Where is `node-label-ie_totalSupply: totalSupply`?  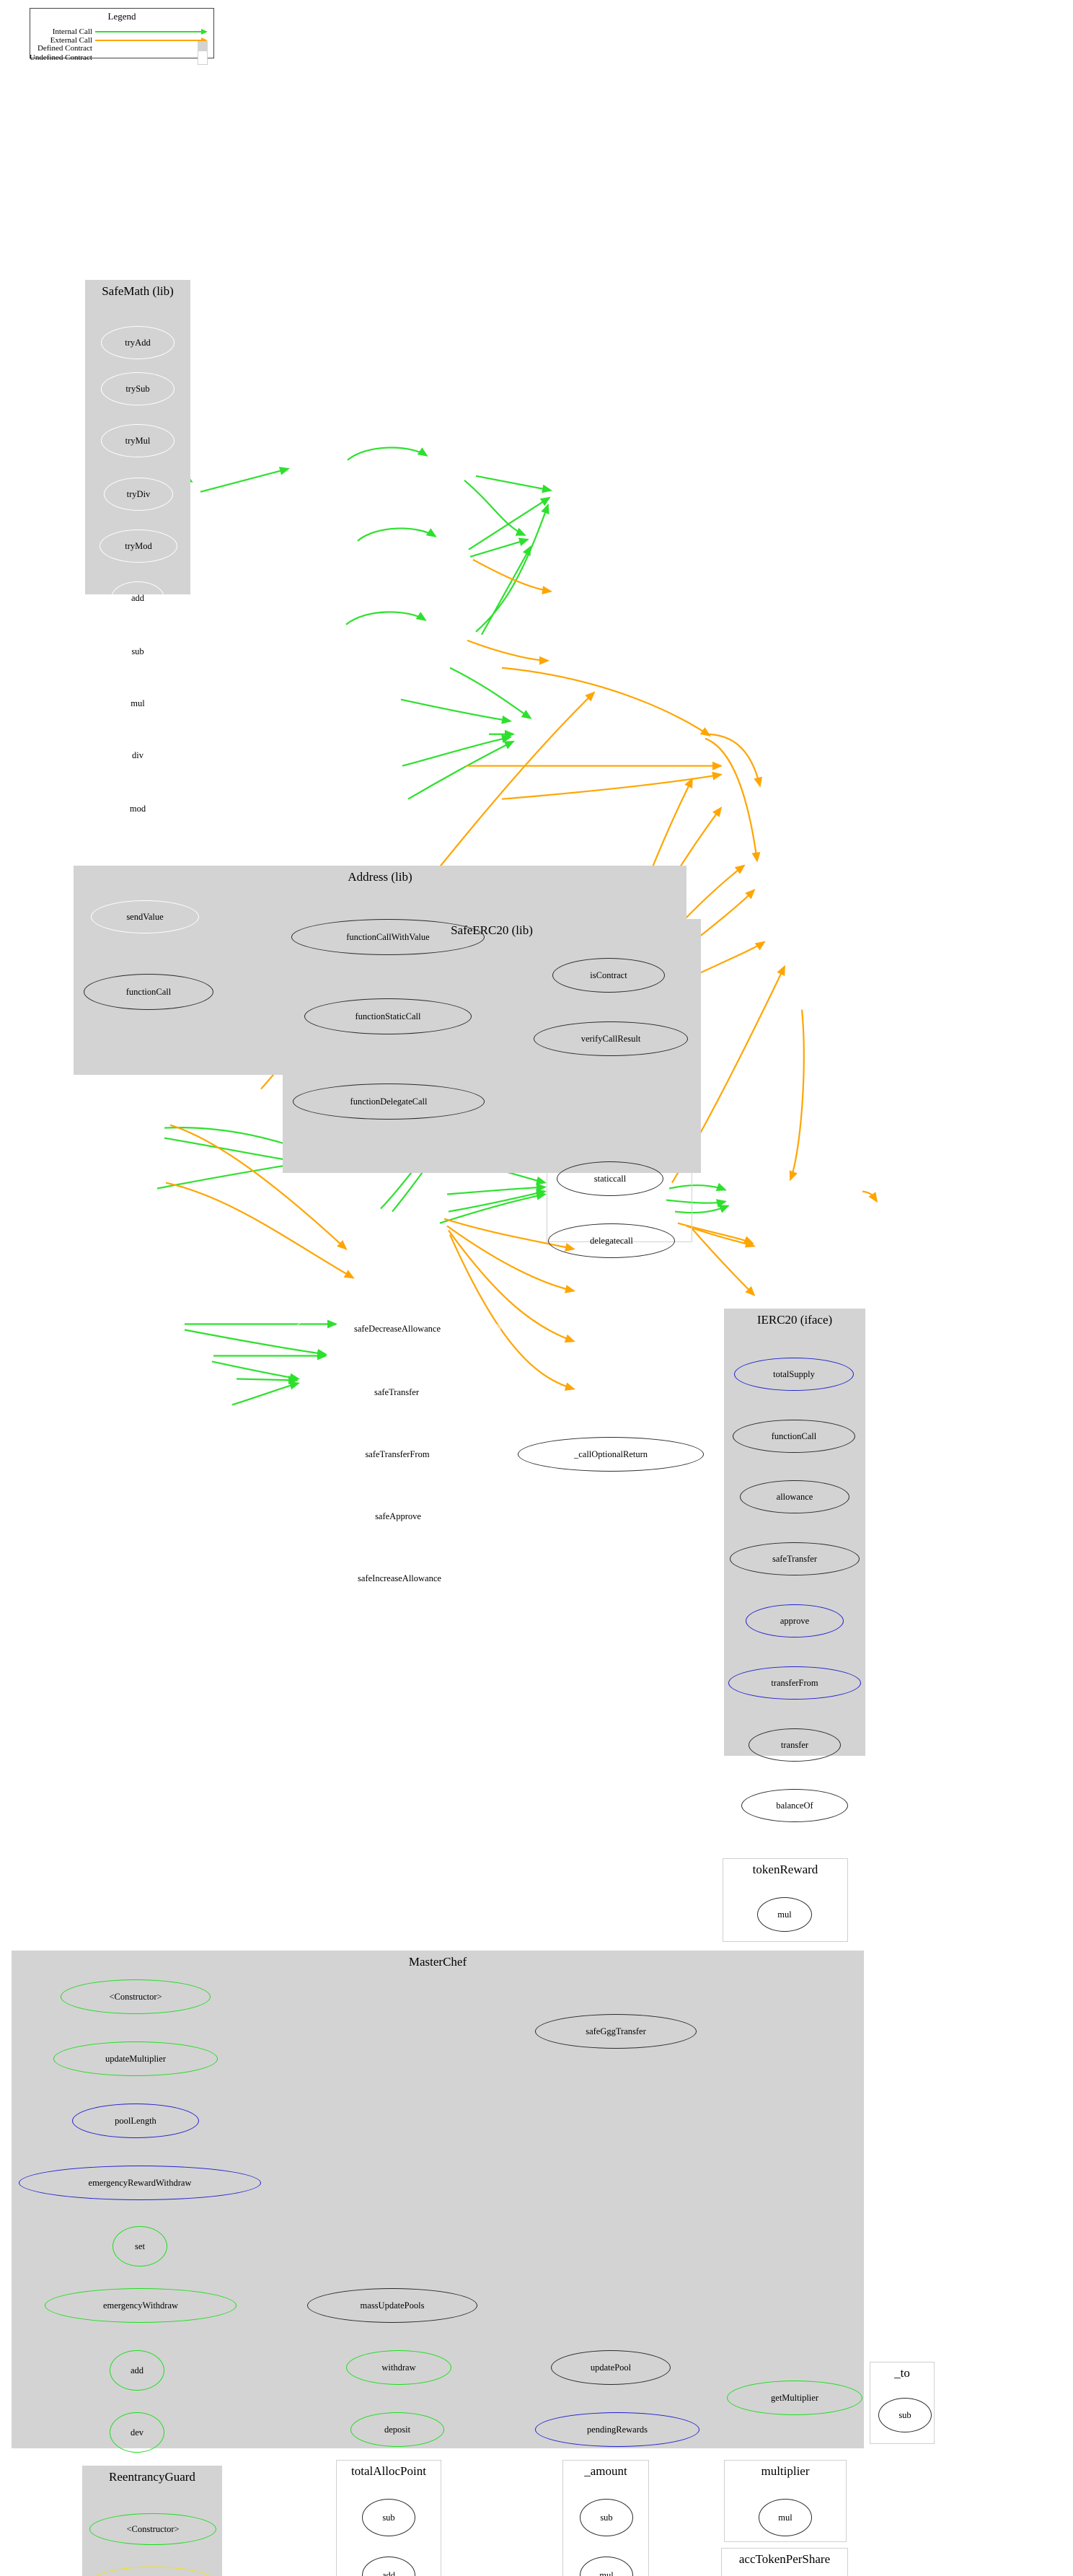 node-label-ie_totalSupply: totalSupply is located at coordinates (794, 1373).